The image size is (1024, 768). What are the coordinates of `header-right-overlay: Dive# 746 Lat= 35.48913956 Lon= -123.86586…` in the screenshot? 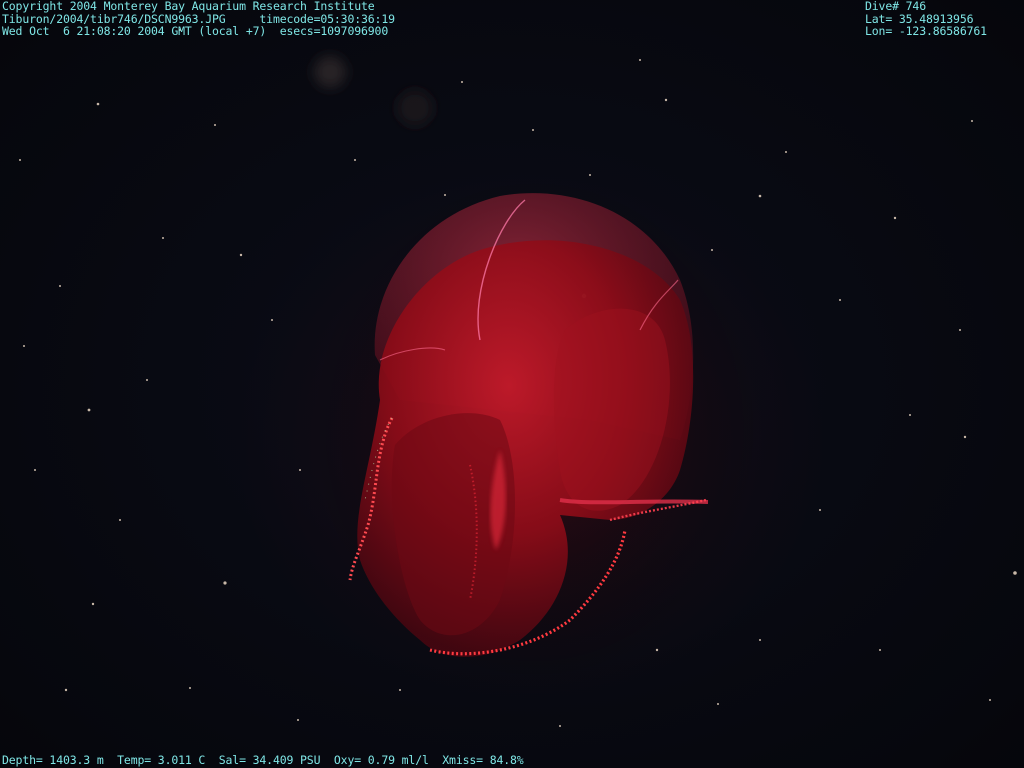 It's located at (926, 19).